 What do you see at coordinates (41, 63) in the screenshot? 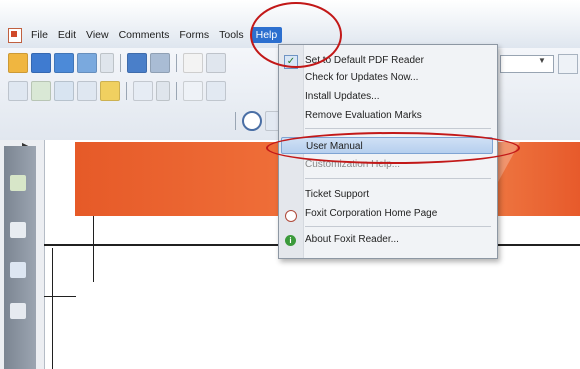
I see `save-icon` at bounding box center [41, 63].